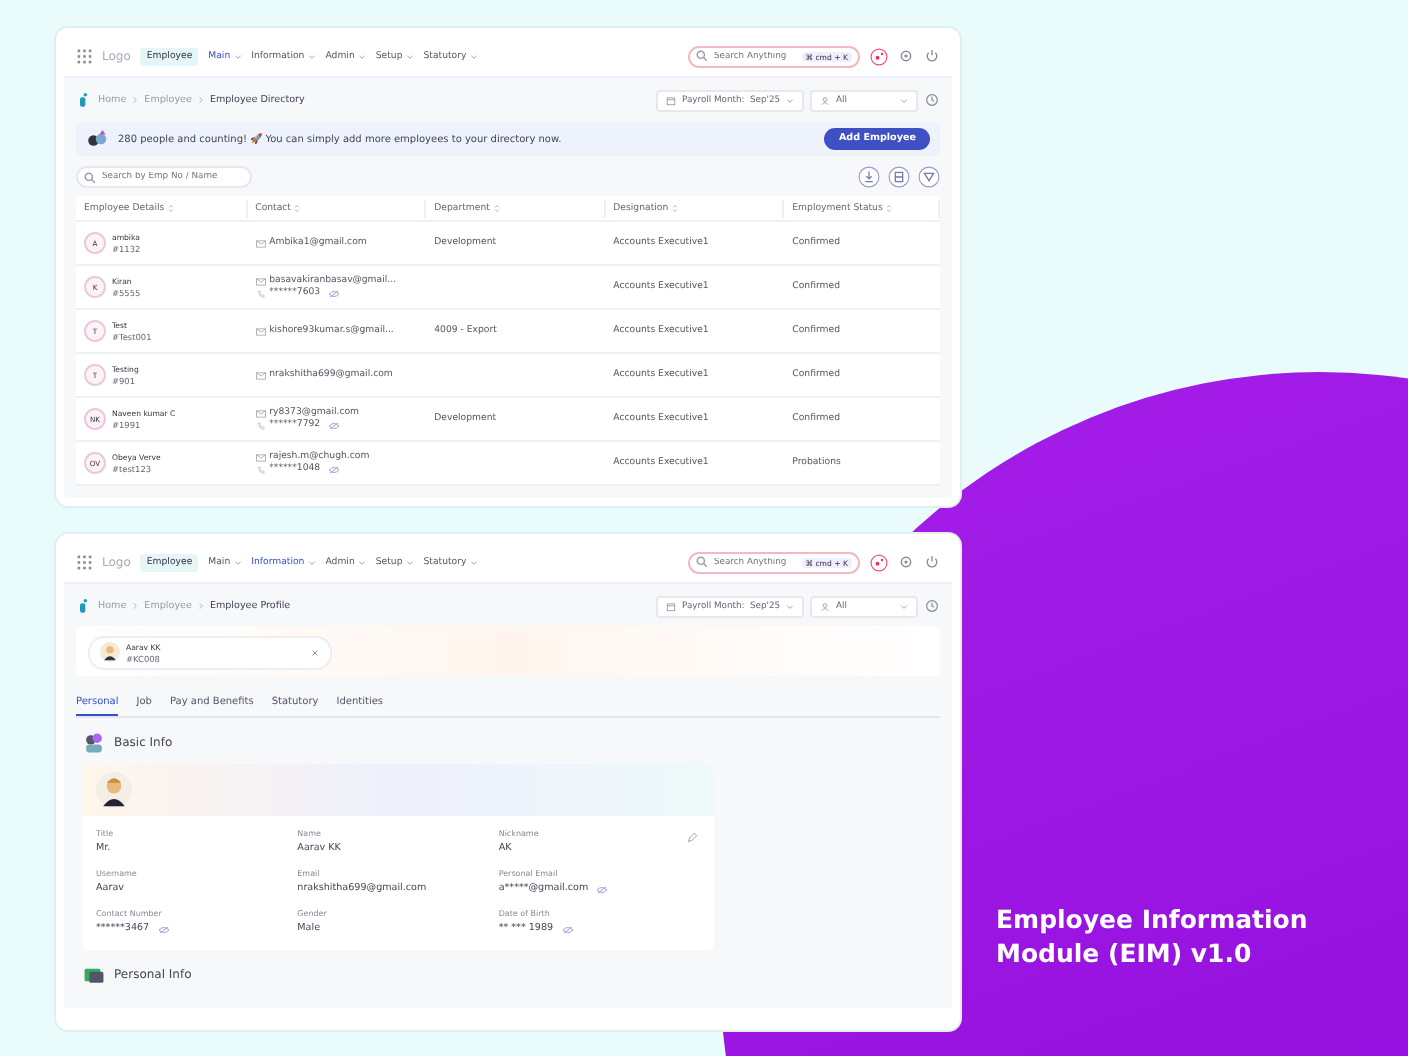 The height and width of the screenshot is (1056, 1408). Describe the element at coordinates (929, 177) in the screenshot. I see `filter-icon` at that location.